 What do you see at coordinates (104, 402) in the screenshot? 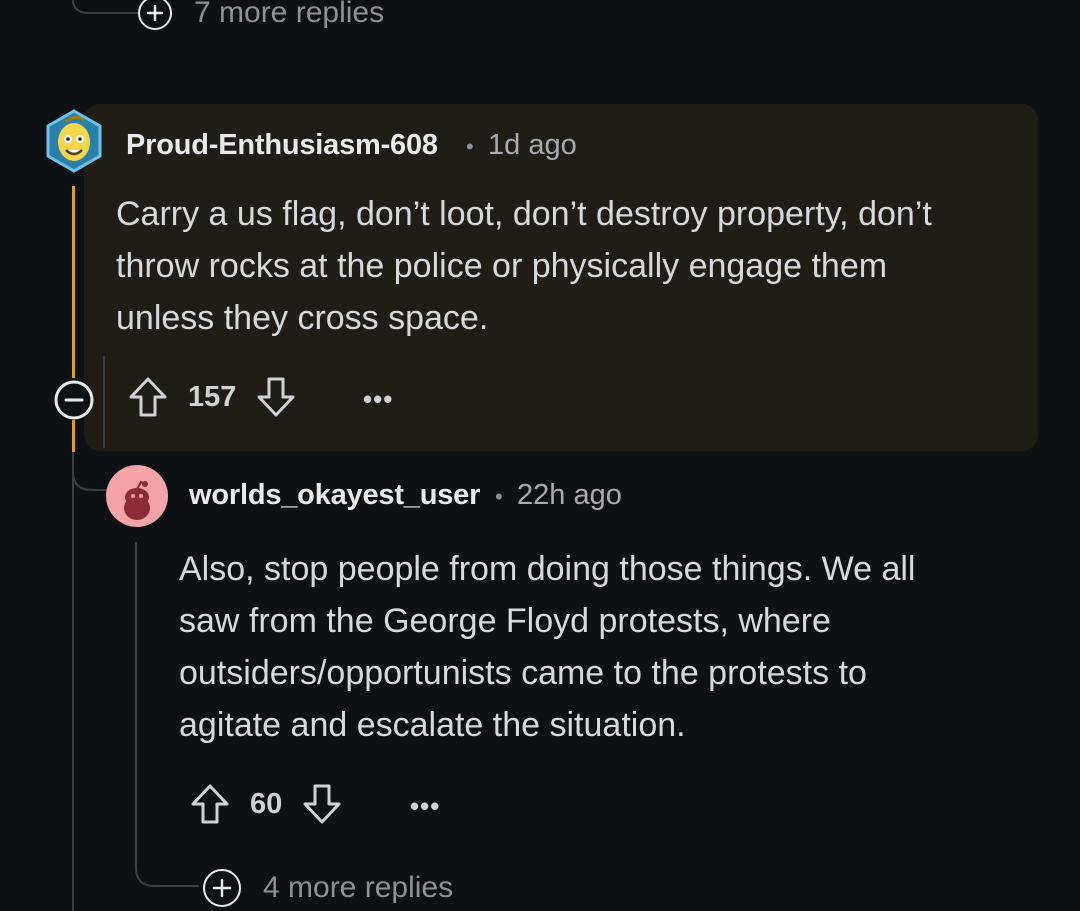
I see `thread-line-inner` at bounding box center [104, 402].